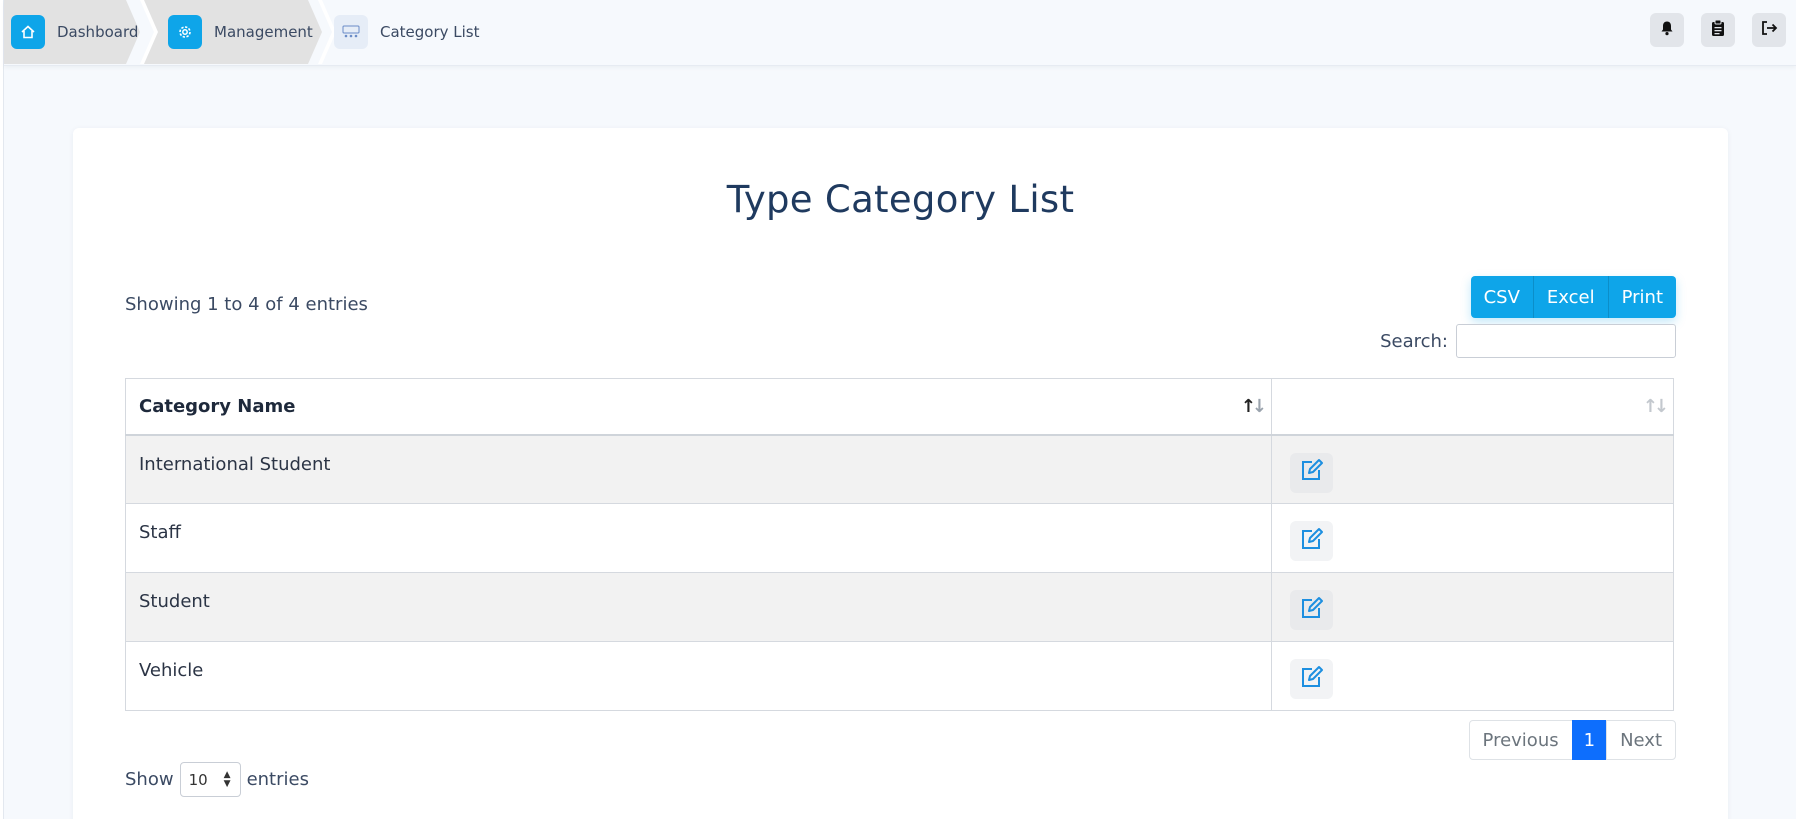  I want to click on gear-icon, so click(185, 32).